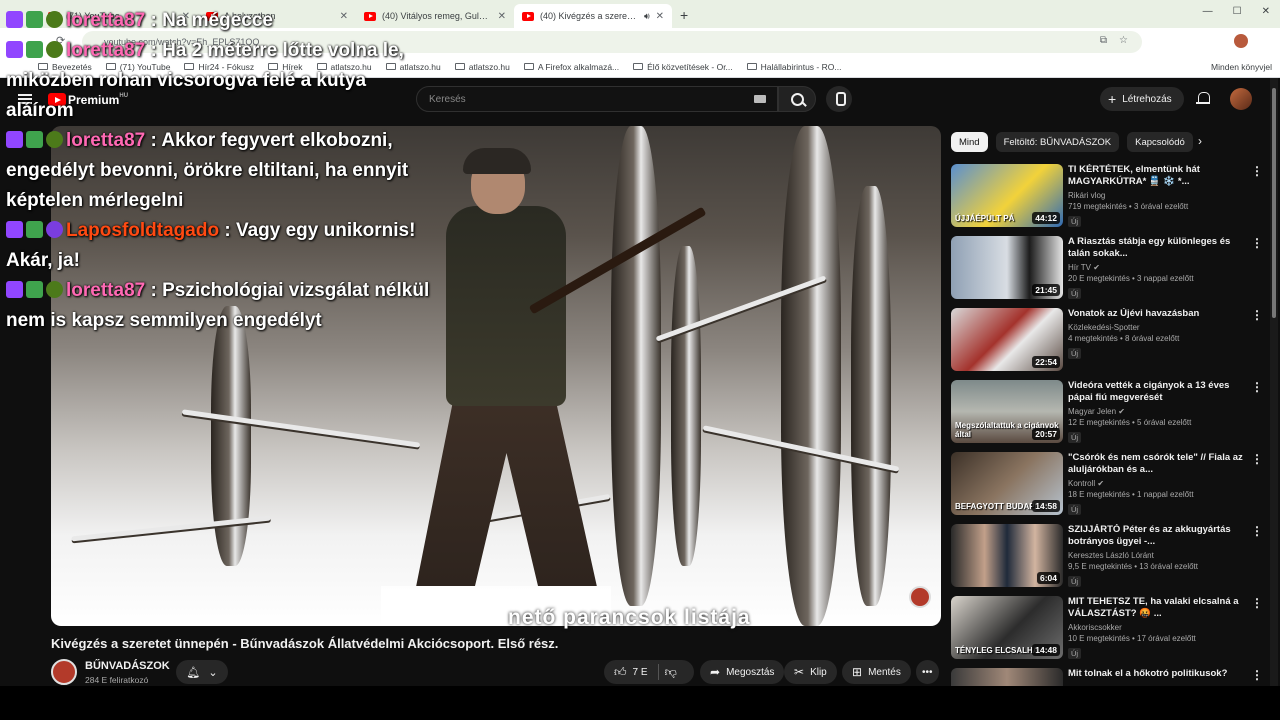 The image size is (1280, 720). What do you see at coordinates (1104, 327) in the screenshot?
I see `channel-name-text: Közlekedési-Spotter` at bounding box center [1104, 327].